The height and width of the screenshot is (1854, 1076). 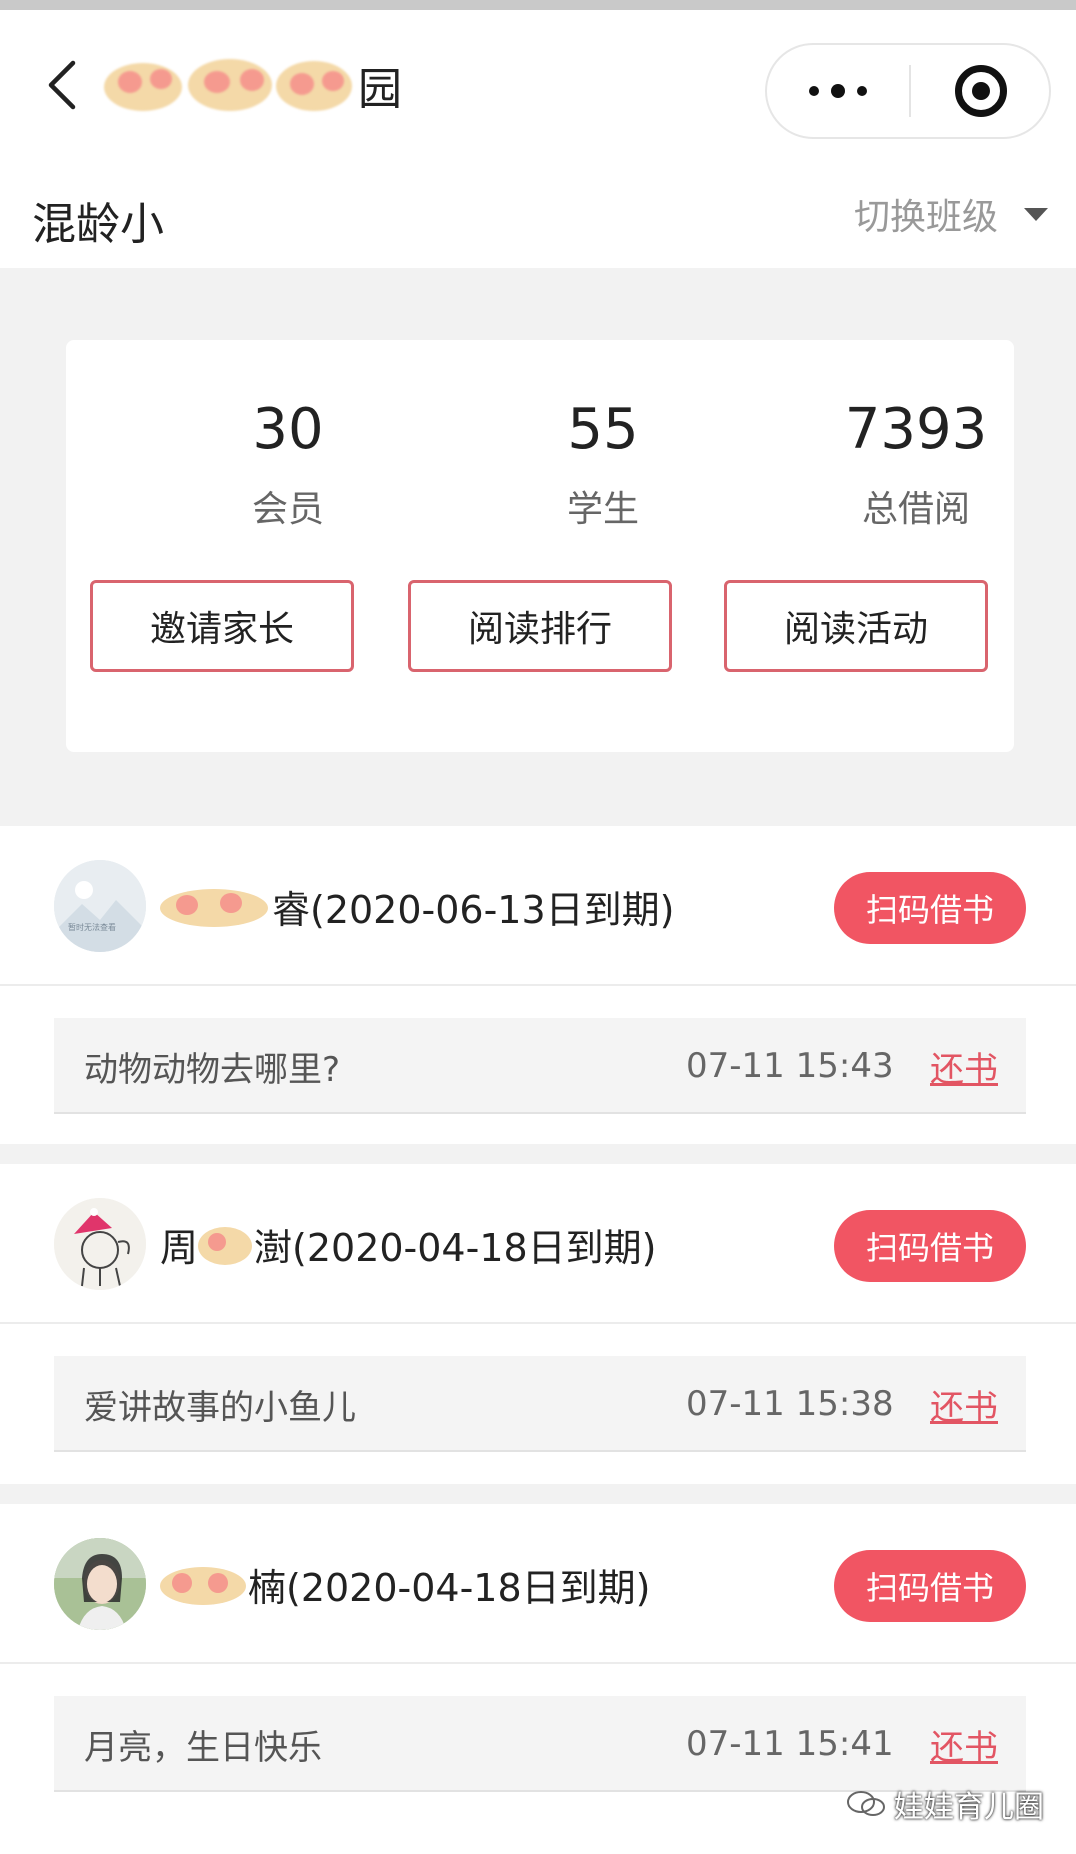 I want to click on stat-total-borrows: 7393 总借阅, so click(x=916, y=467).